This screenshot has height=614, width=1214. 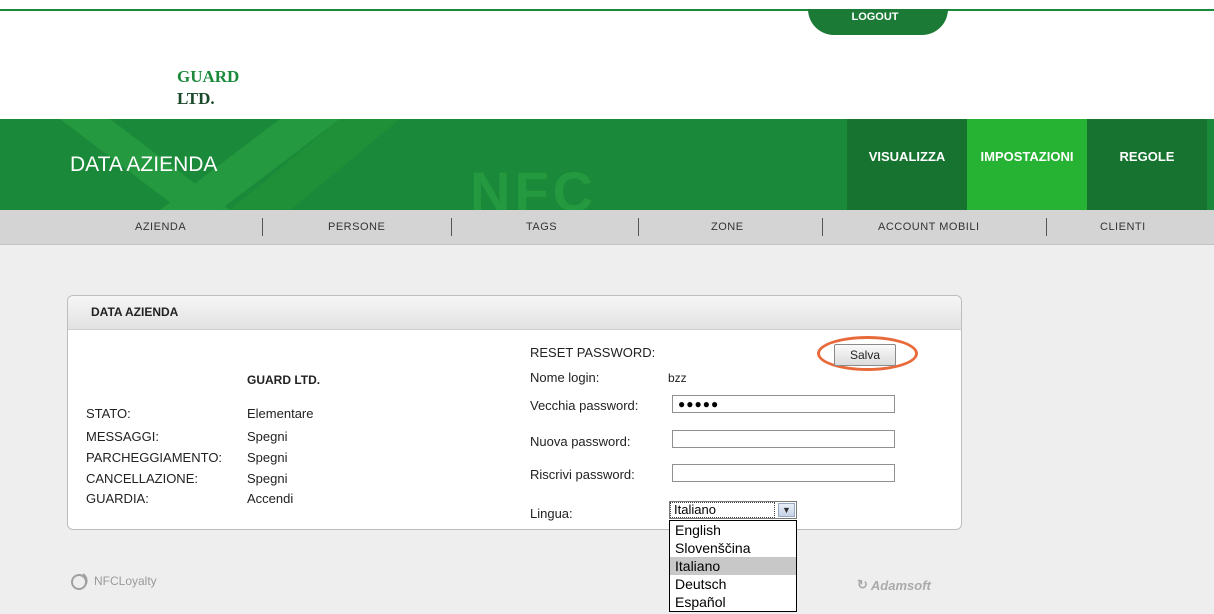 What do you see at coordinates (117, 498) in the screenshot?
I see `info-label-guardia: GUARDIA:` at bounding box center [117, 498].